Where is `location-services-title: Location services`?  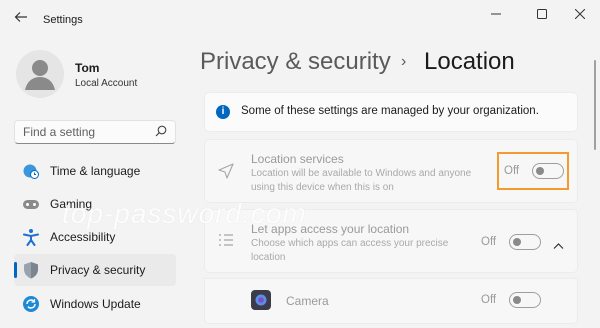
location-services-title: Location services is located at coordinates (297, 159).